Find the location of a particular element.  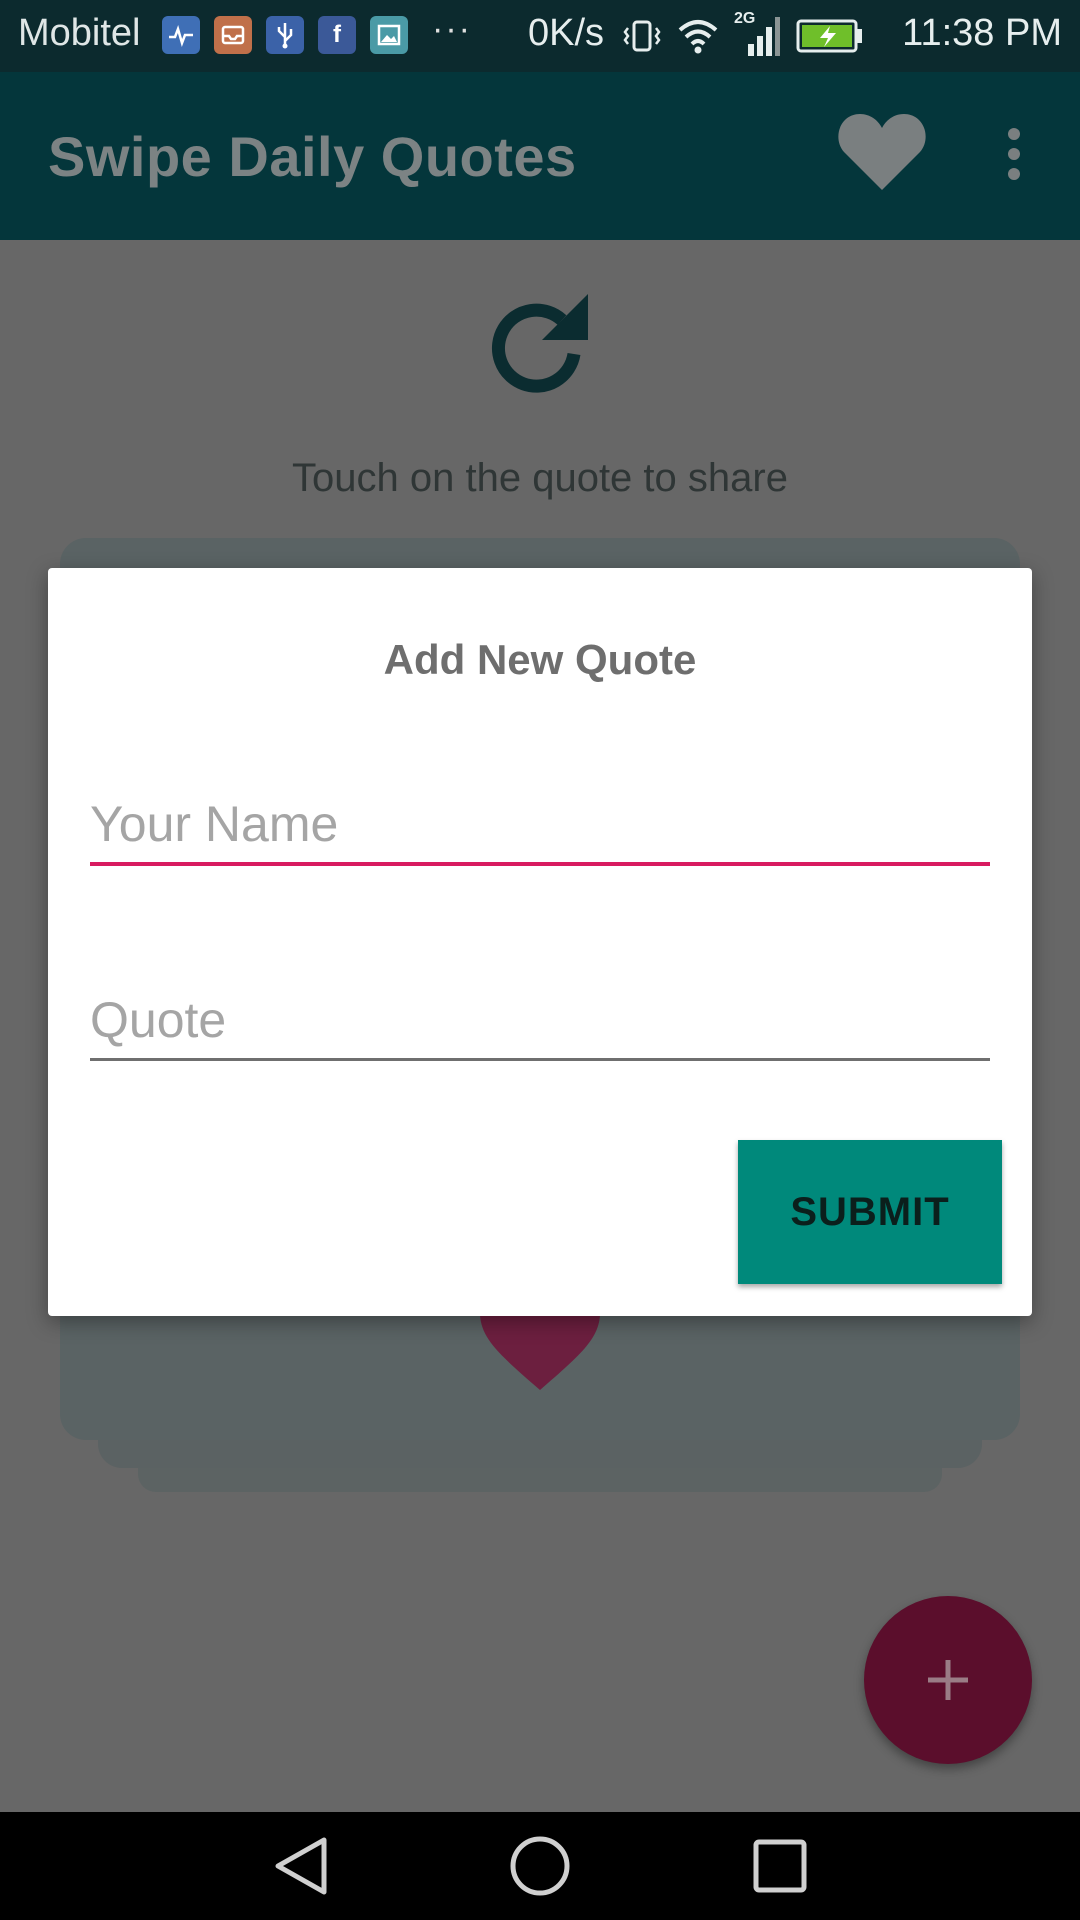

add-quote-fab is located at coordinates (948, 1680).